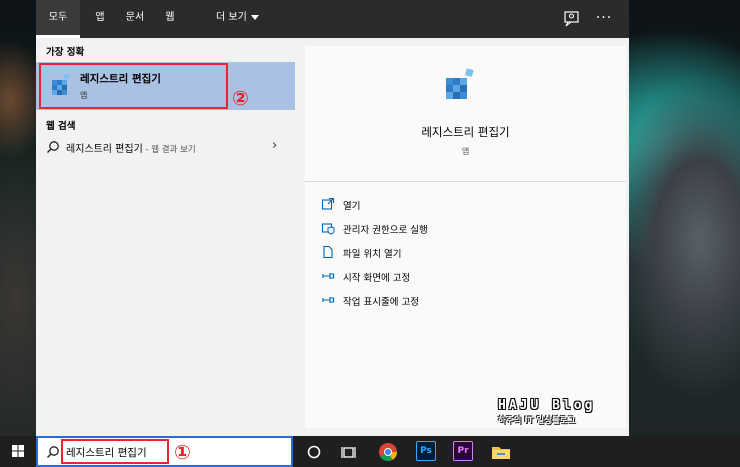  I want to click on tab-more: 더 보기, so click(247, 19).